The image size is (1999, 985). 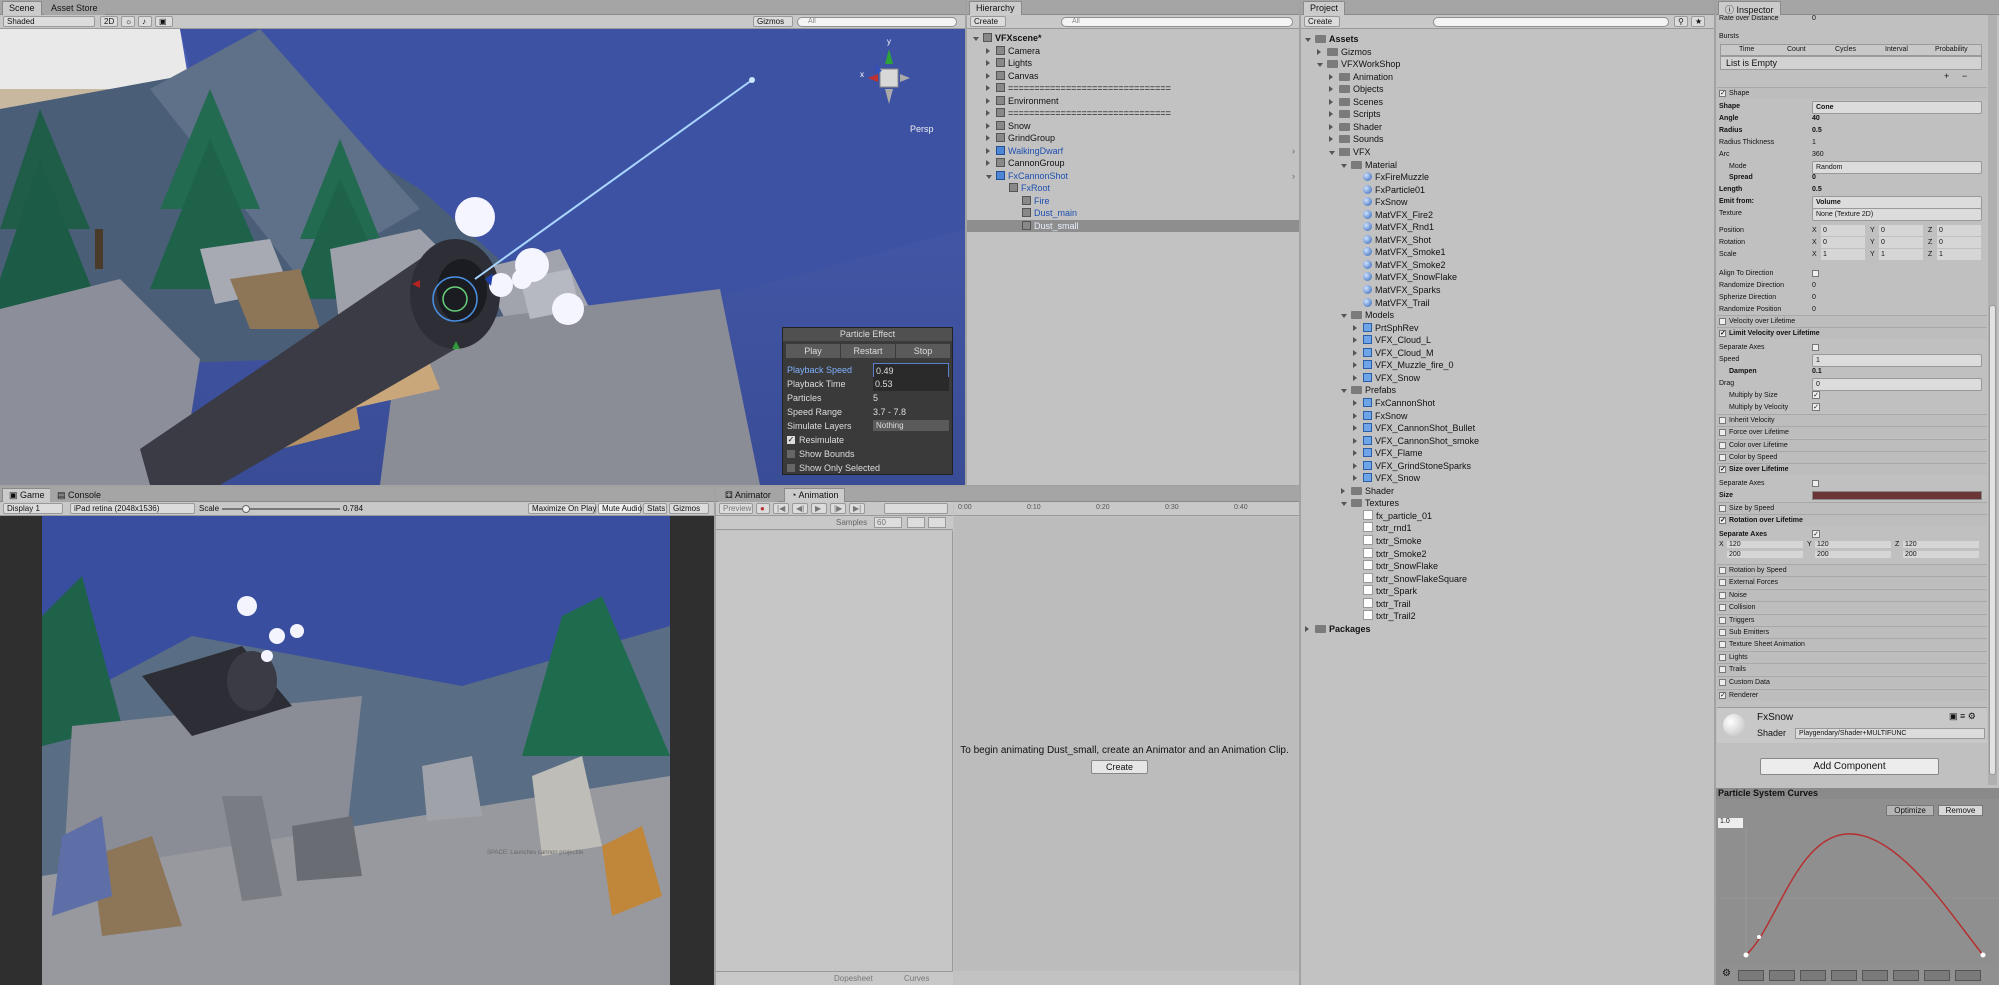 I want to click on chevron-right-icon: ›, so click(x=1293, y=151).